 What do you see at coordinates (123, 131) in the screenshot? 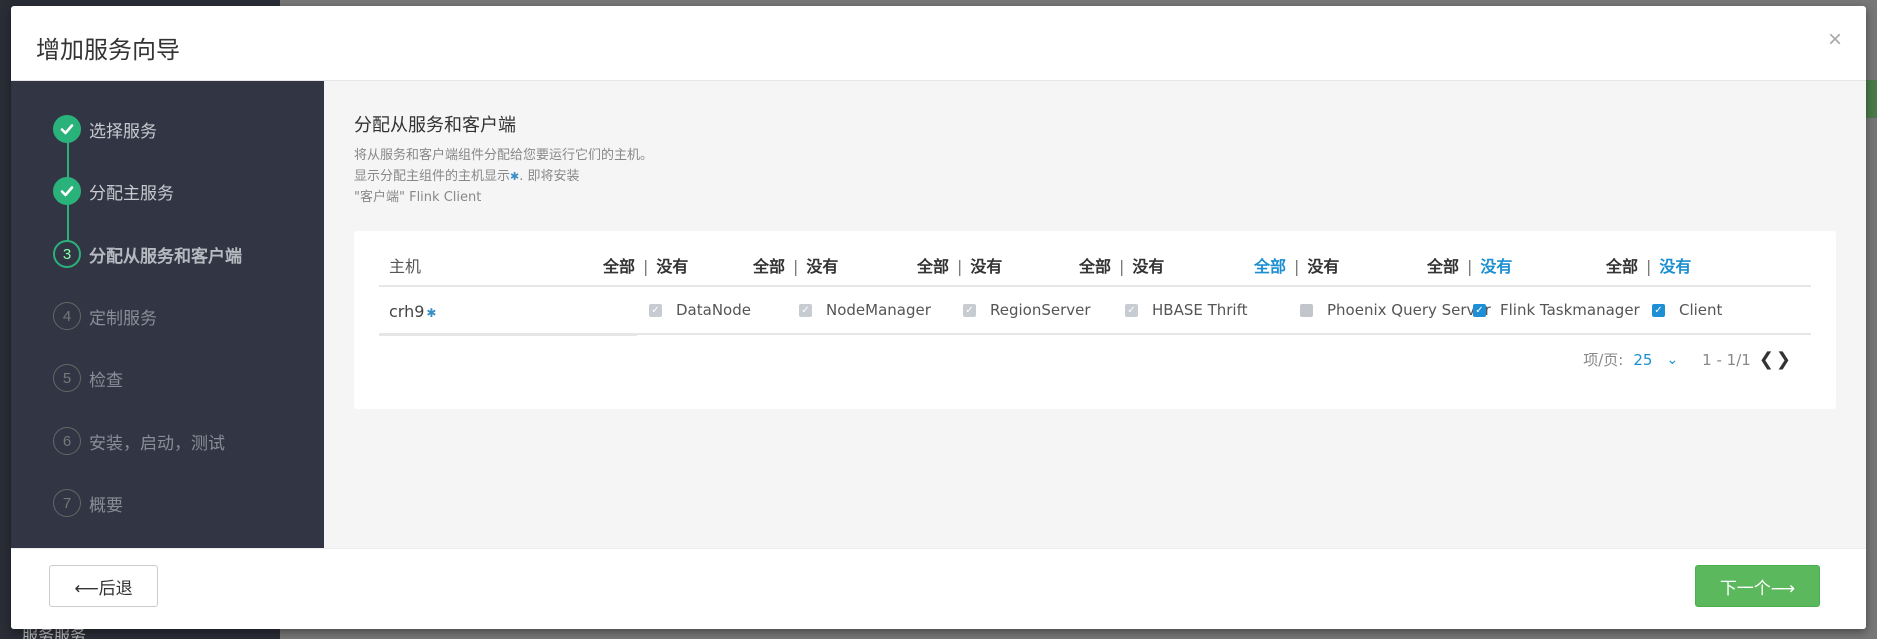
I see `step-label: 选择服务` at bounding box center [123, 131].